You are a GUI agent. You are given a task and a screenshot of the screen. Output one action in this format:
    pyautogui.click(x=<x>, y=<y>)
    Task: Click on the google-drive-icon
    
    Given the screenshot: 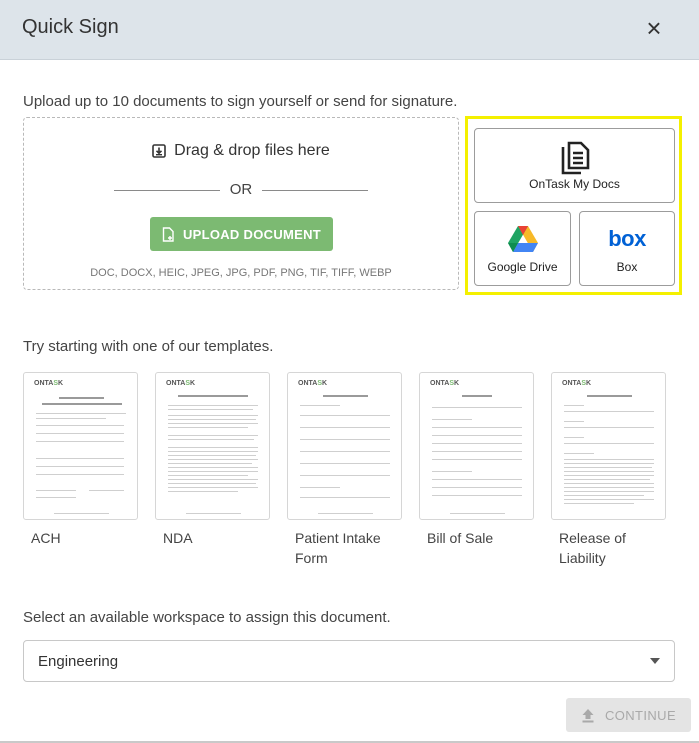 What is the action you would take?
    pyautogui.click(x=523, y=239)
    